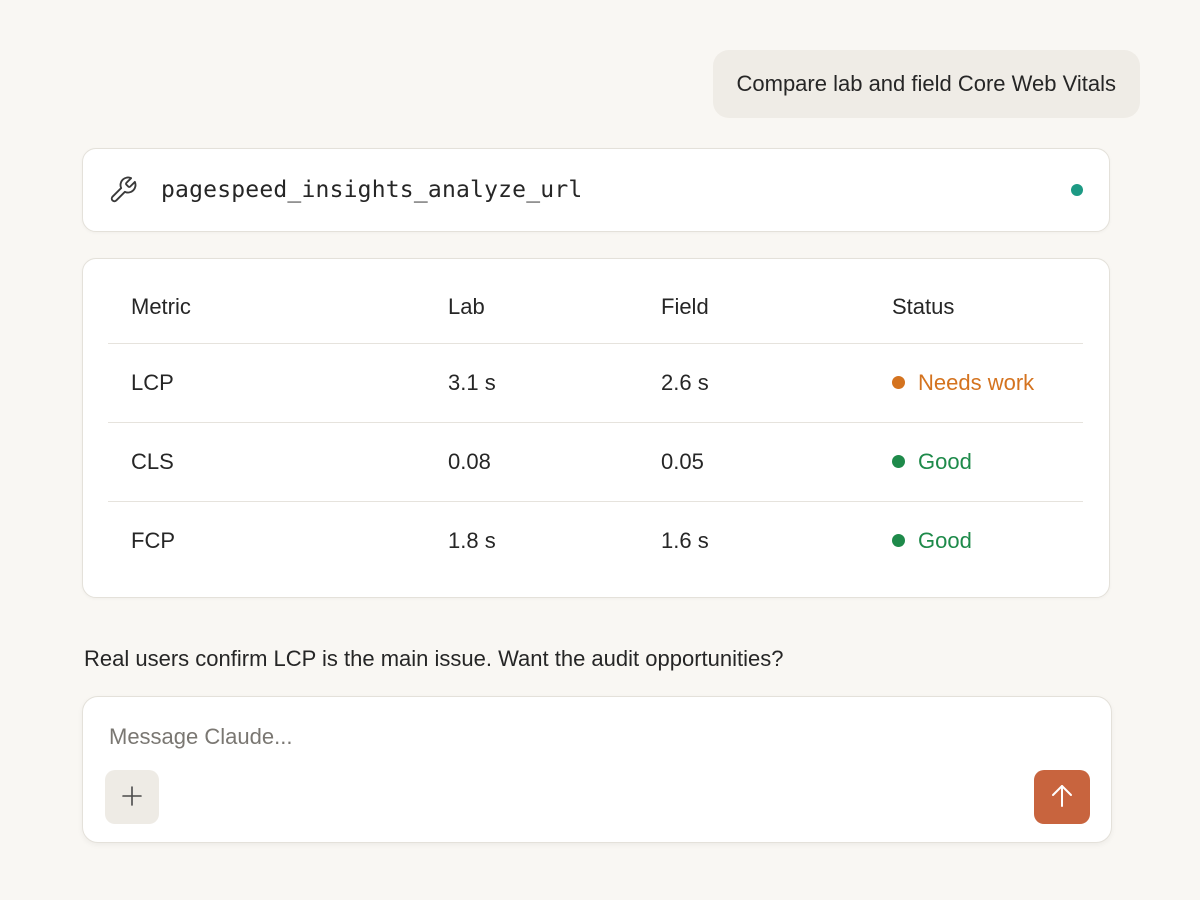 This screenshot has width=1200, height=900. I want to click on table-row: LCP 3.1 s 2.6 s Needs work, so click(595, 383).